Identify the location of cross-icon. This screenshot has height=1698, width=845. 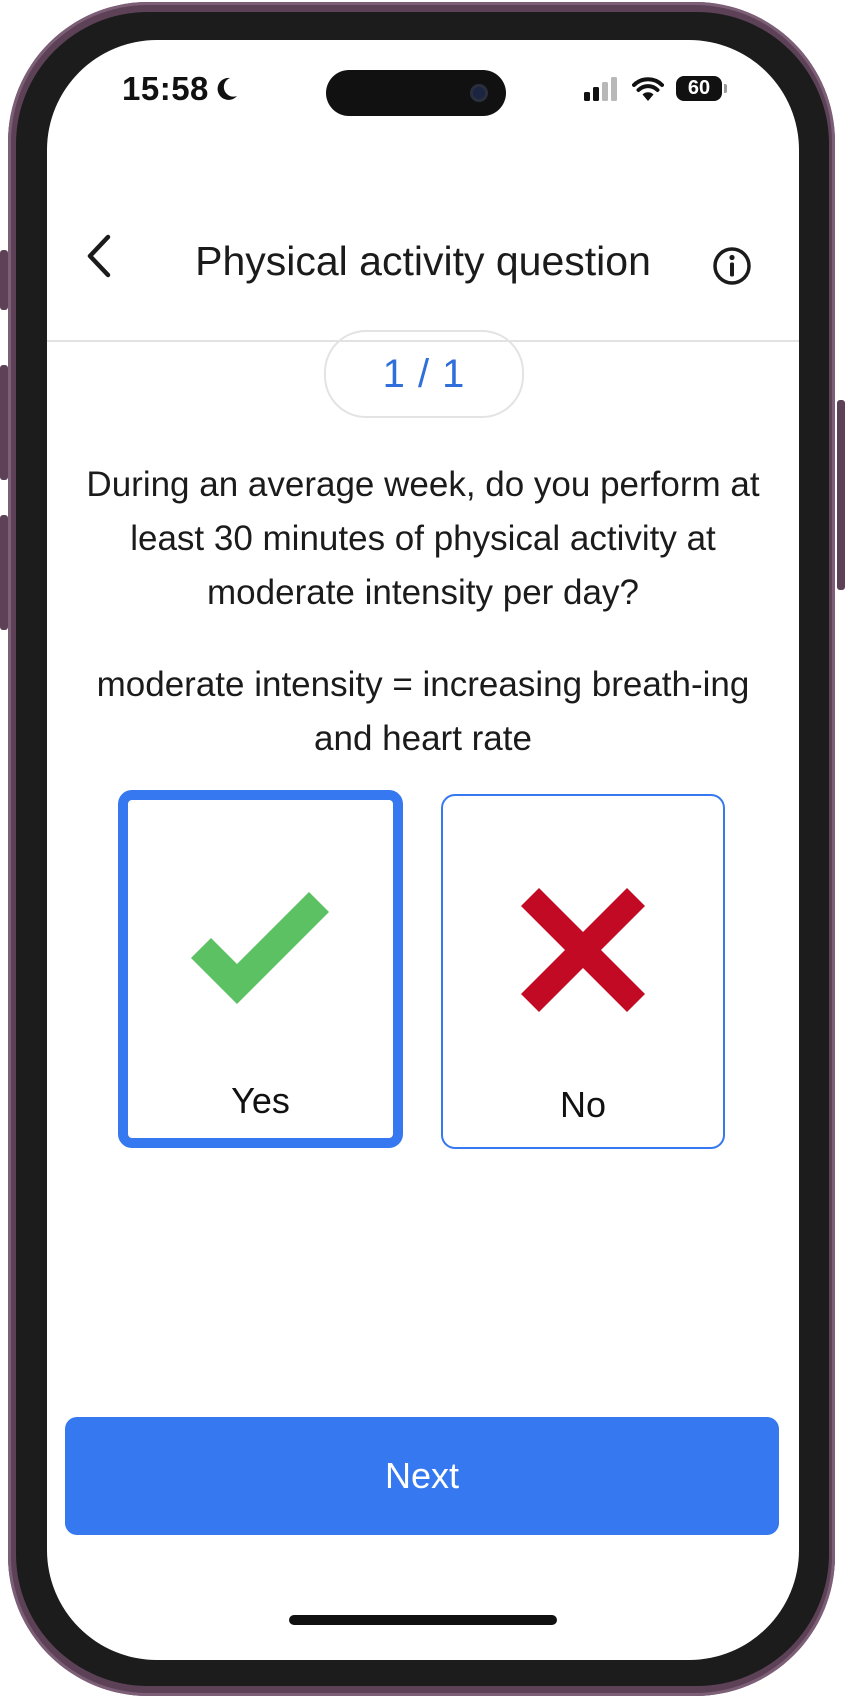
(583, 950).